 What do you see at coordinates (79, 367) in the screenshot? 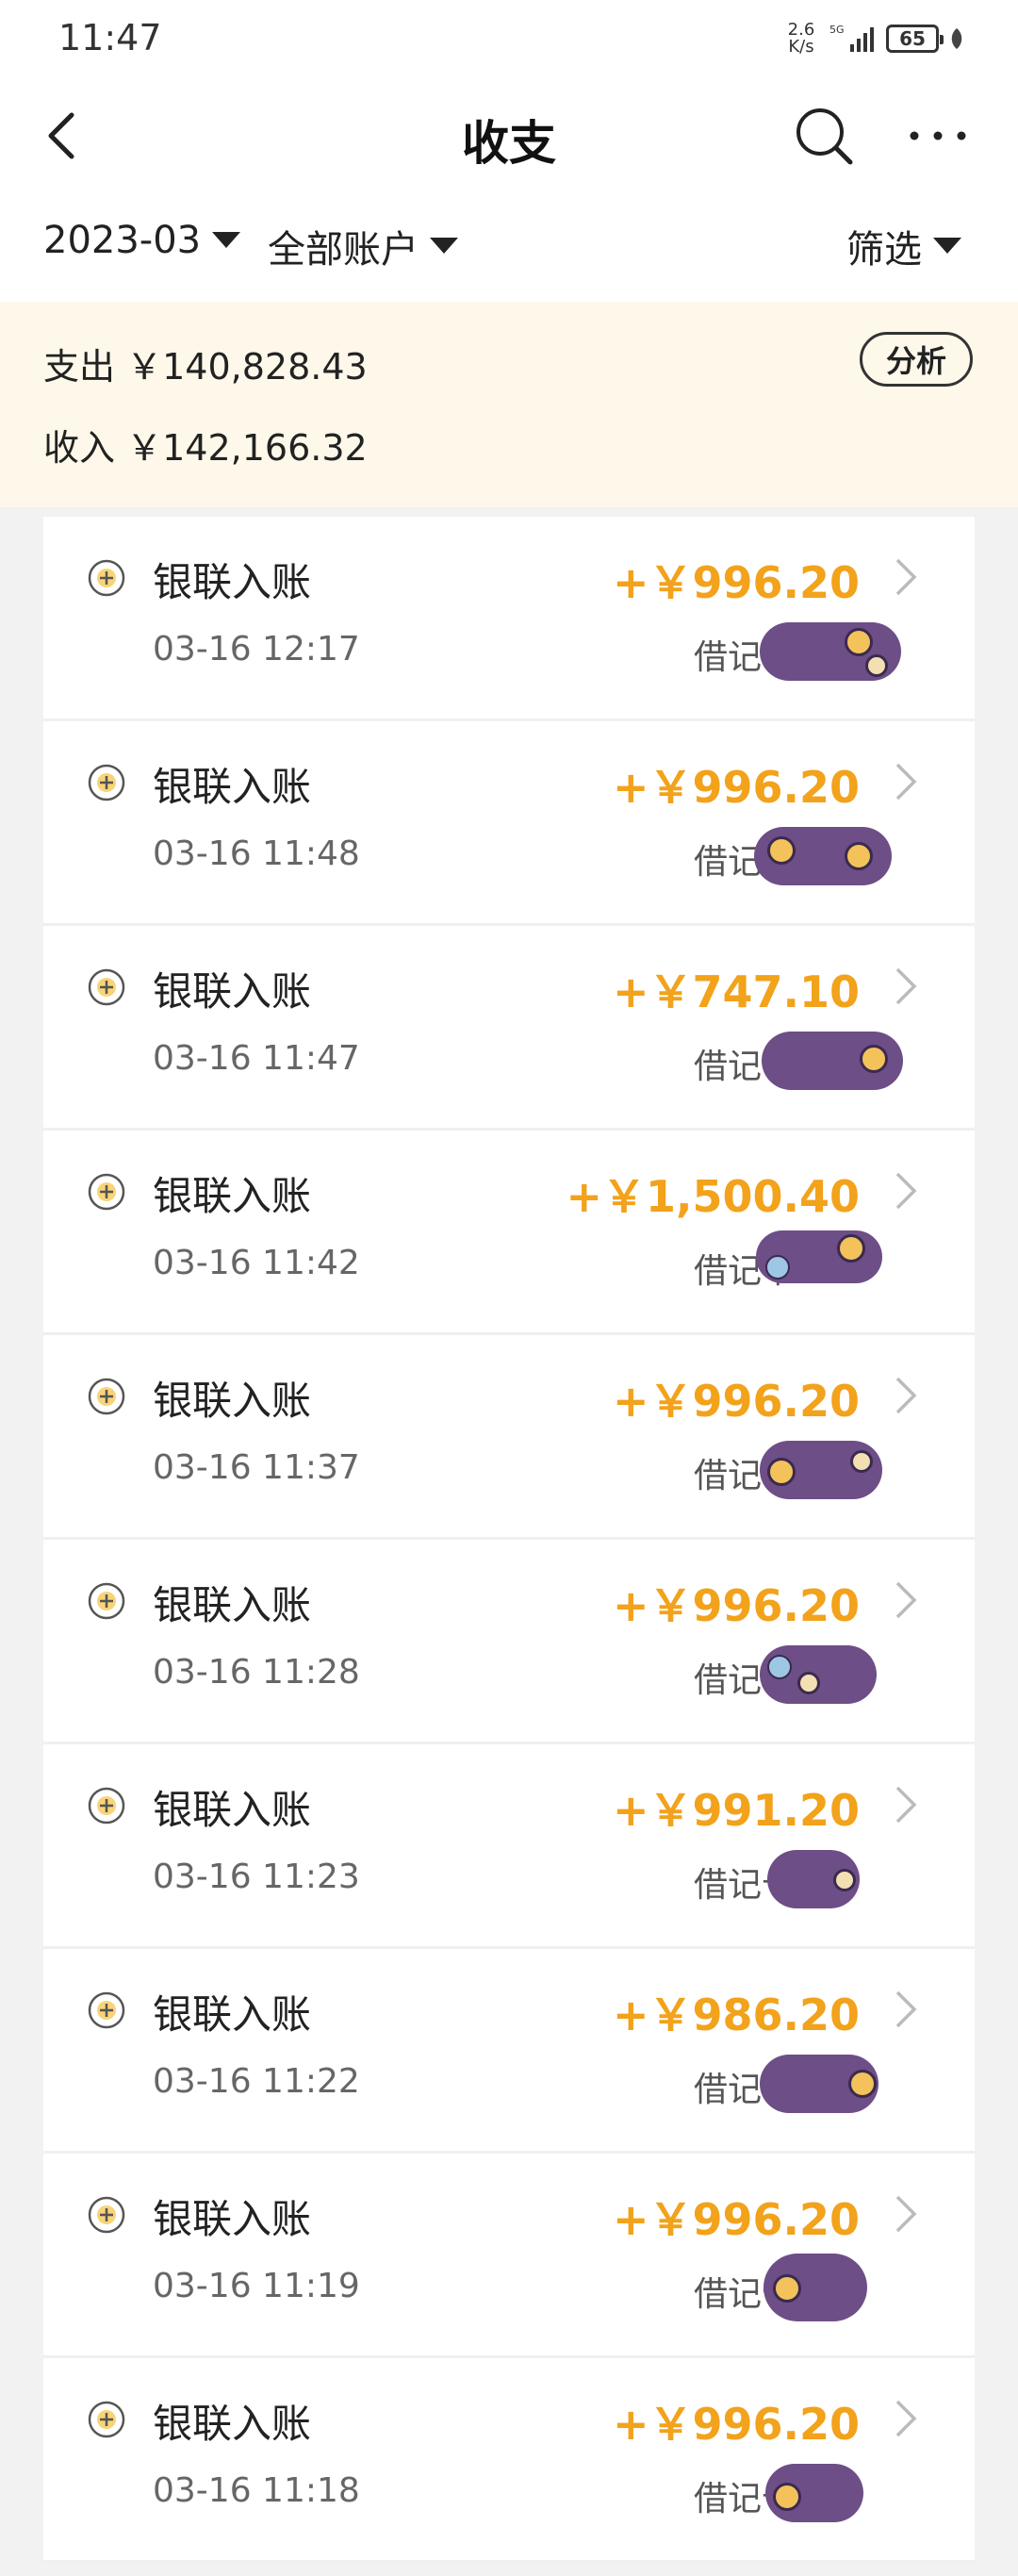
I see `expense-label: 支出` at bounding box center [79, 367].